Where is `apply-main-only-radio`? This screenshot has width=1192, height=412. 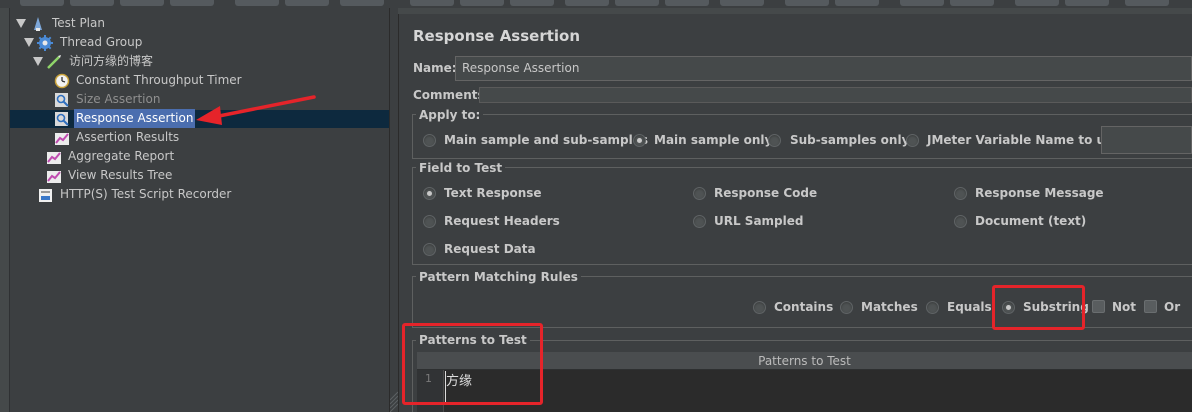 apply-main-only-radio is located at coordinates (639, 140).